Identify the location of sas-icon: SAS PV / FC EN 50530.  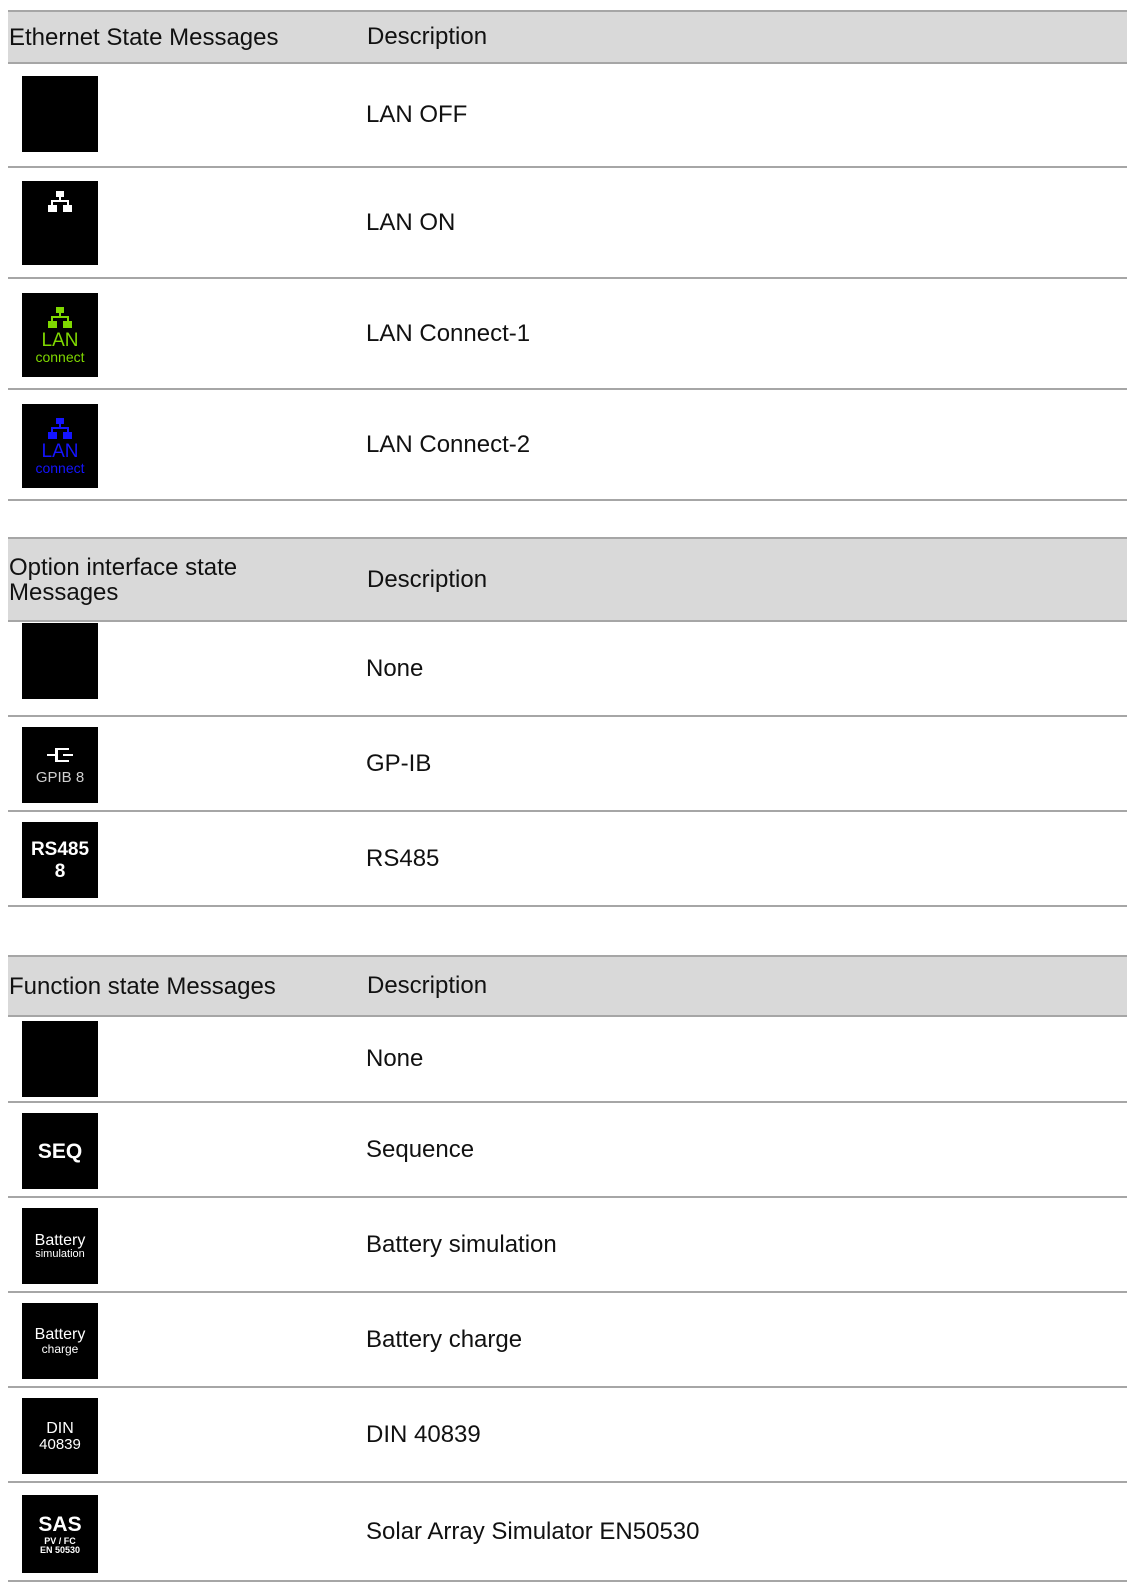
(60, 1534).